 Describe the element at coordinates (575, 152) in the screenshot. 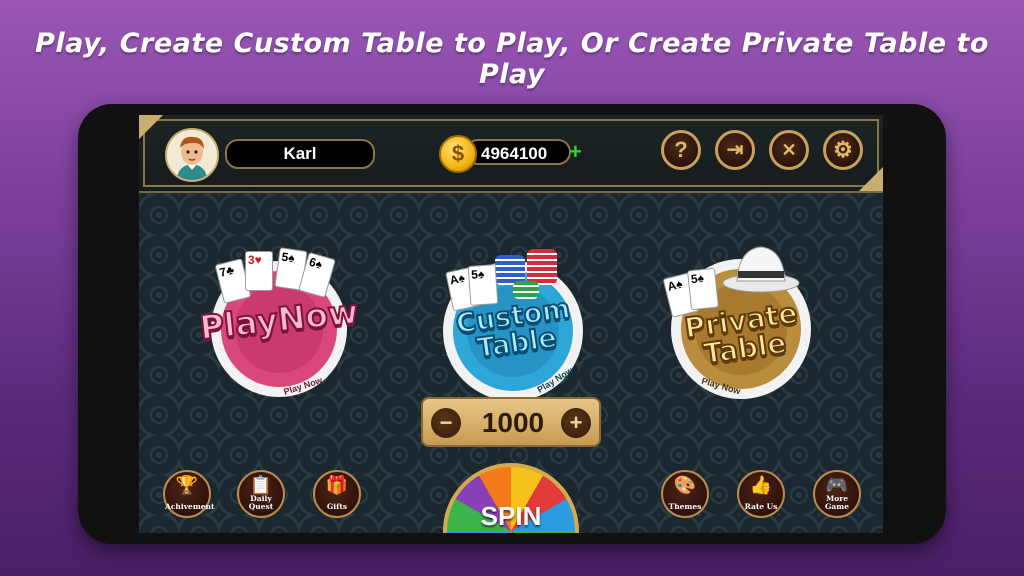

I see `add-coins-button: +` at that location.